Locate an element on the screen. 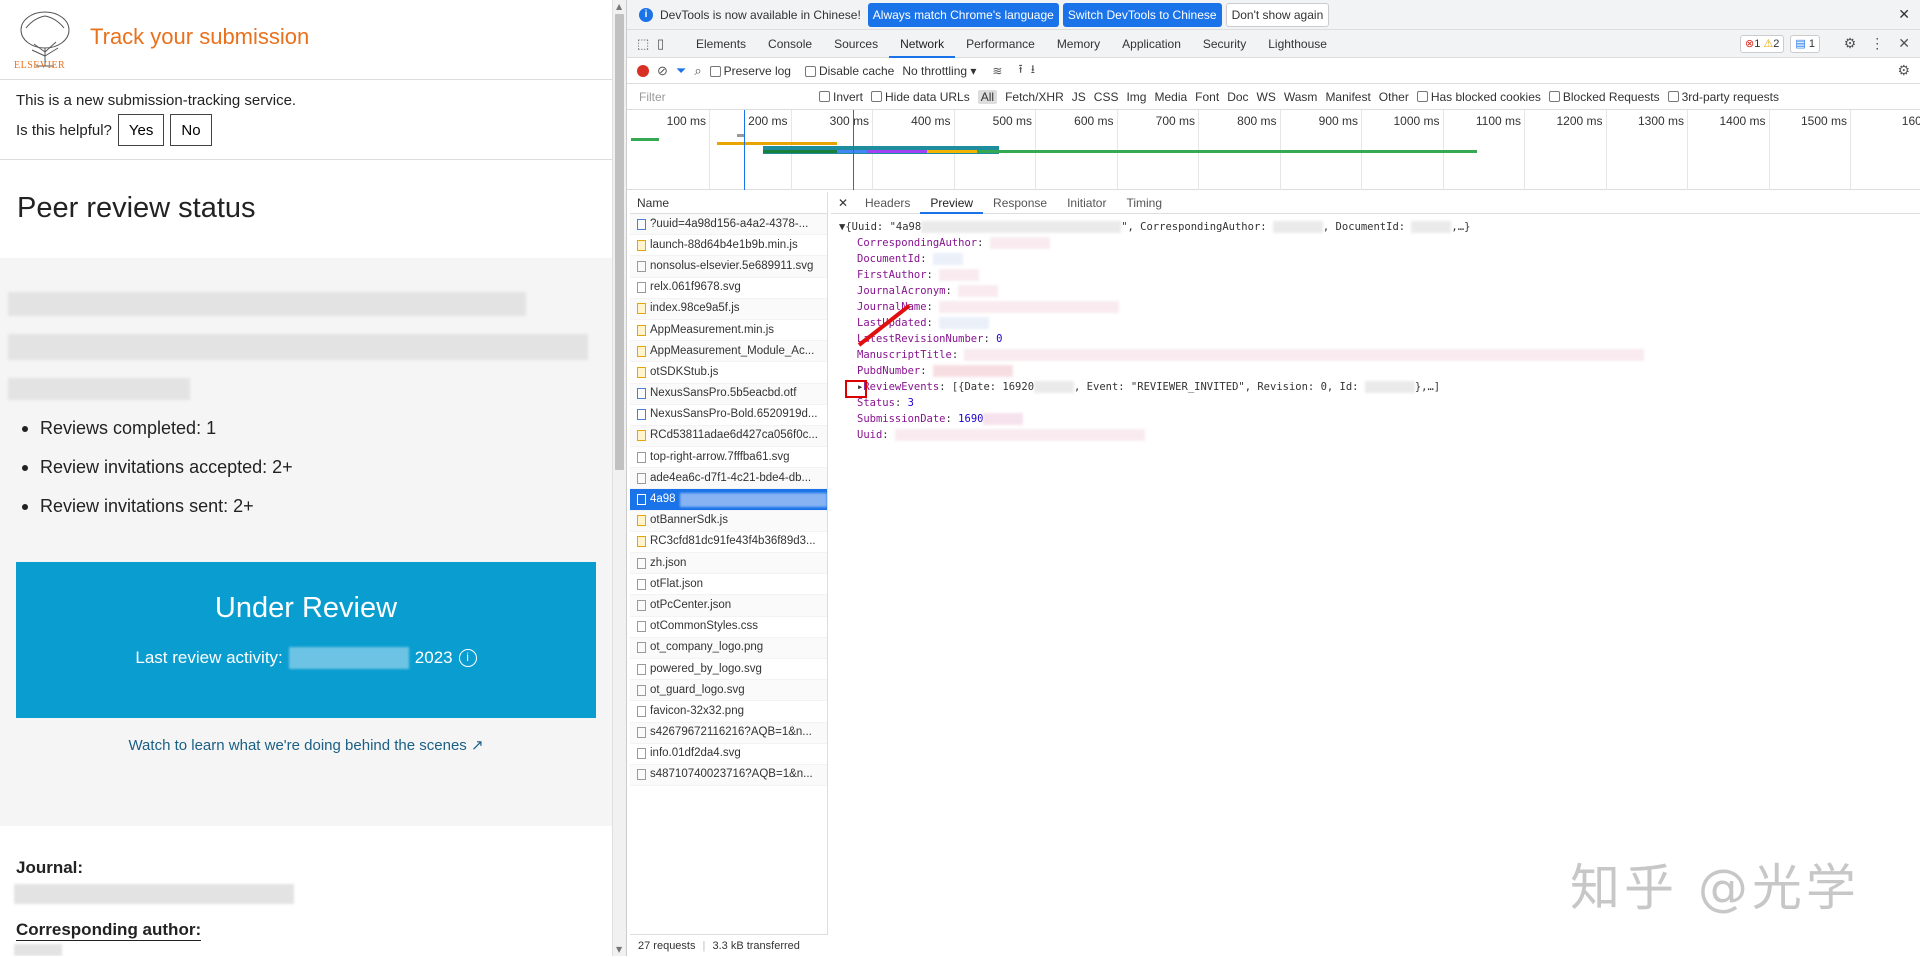 This screenshot has width=1920, height=957. filter-icon: ⏷ is located at coordinates (681, 71).